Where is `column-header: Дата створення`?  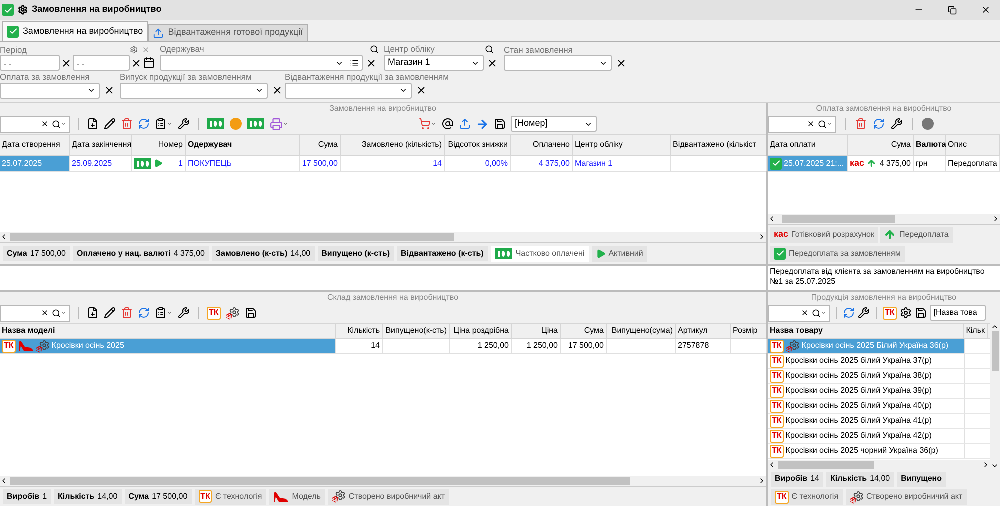
column-header: Дата створення is located at coordinates (35, 145).